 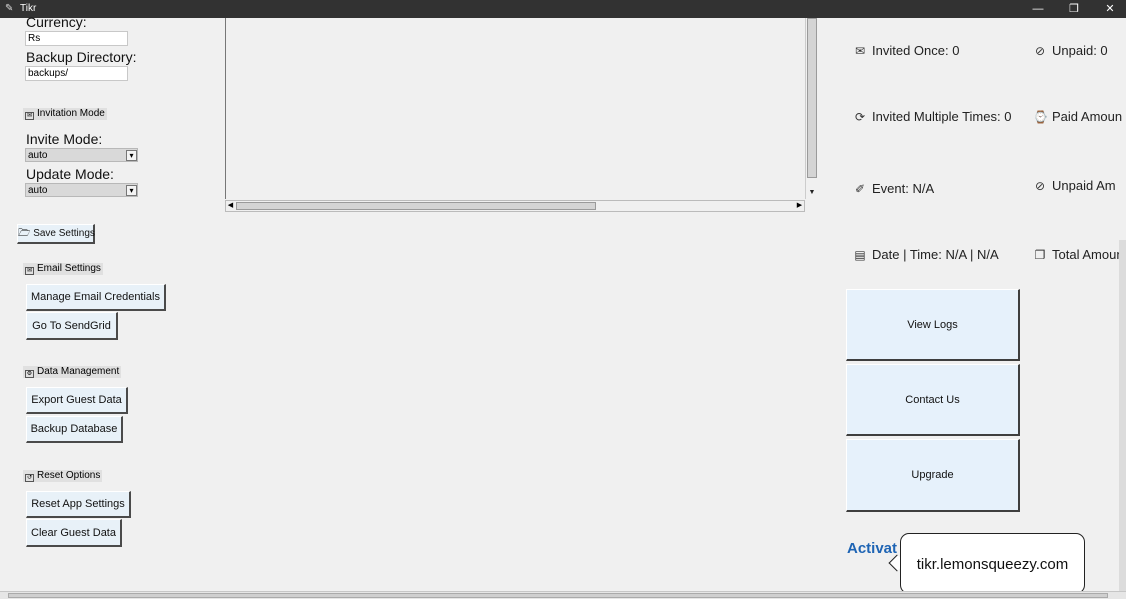 What do you see at coordinates (558, 595) in the screenshot?
I see `window-scroll-thumb` at bounding box center [558, 595].